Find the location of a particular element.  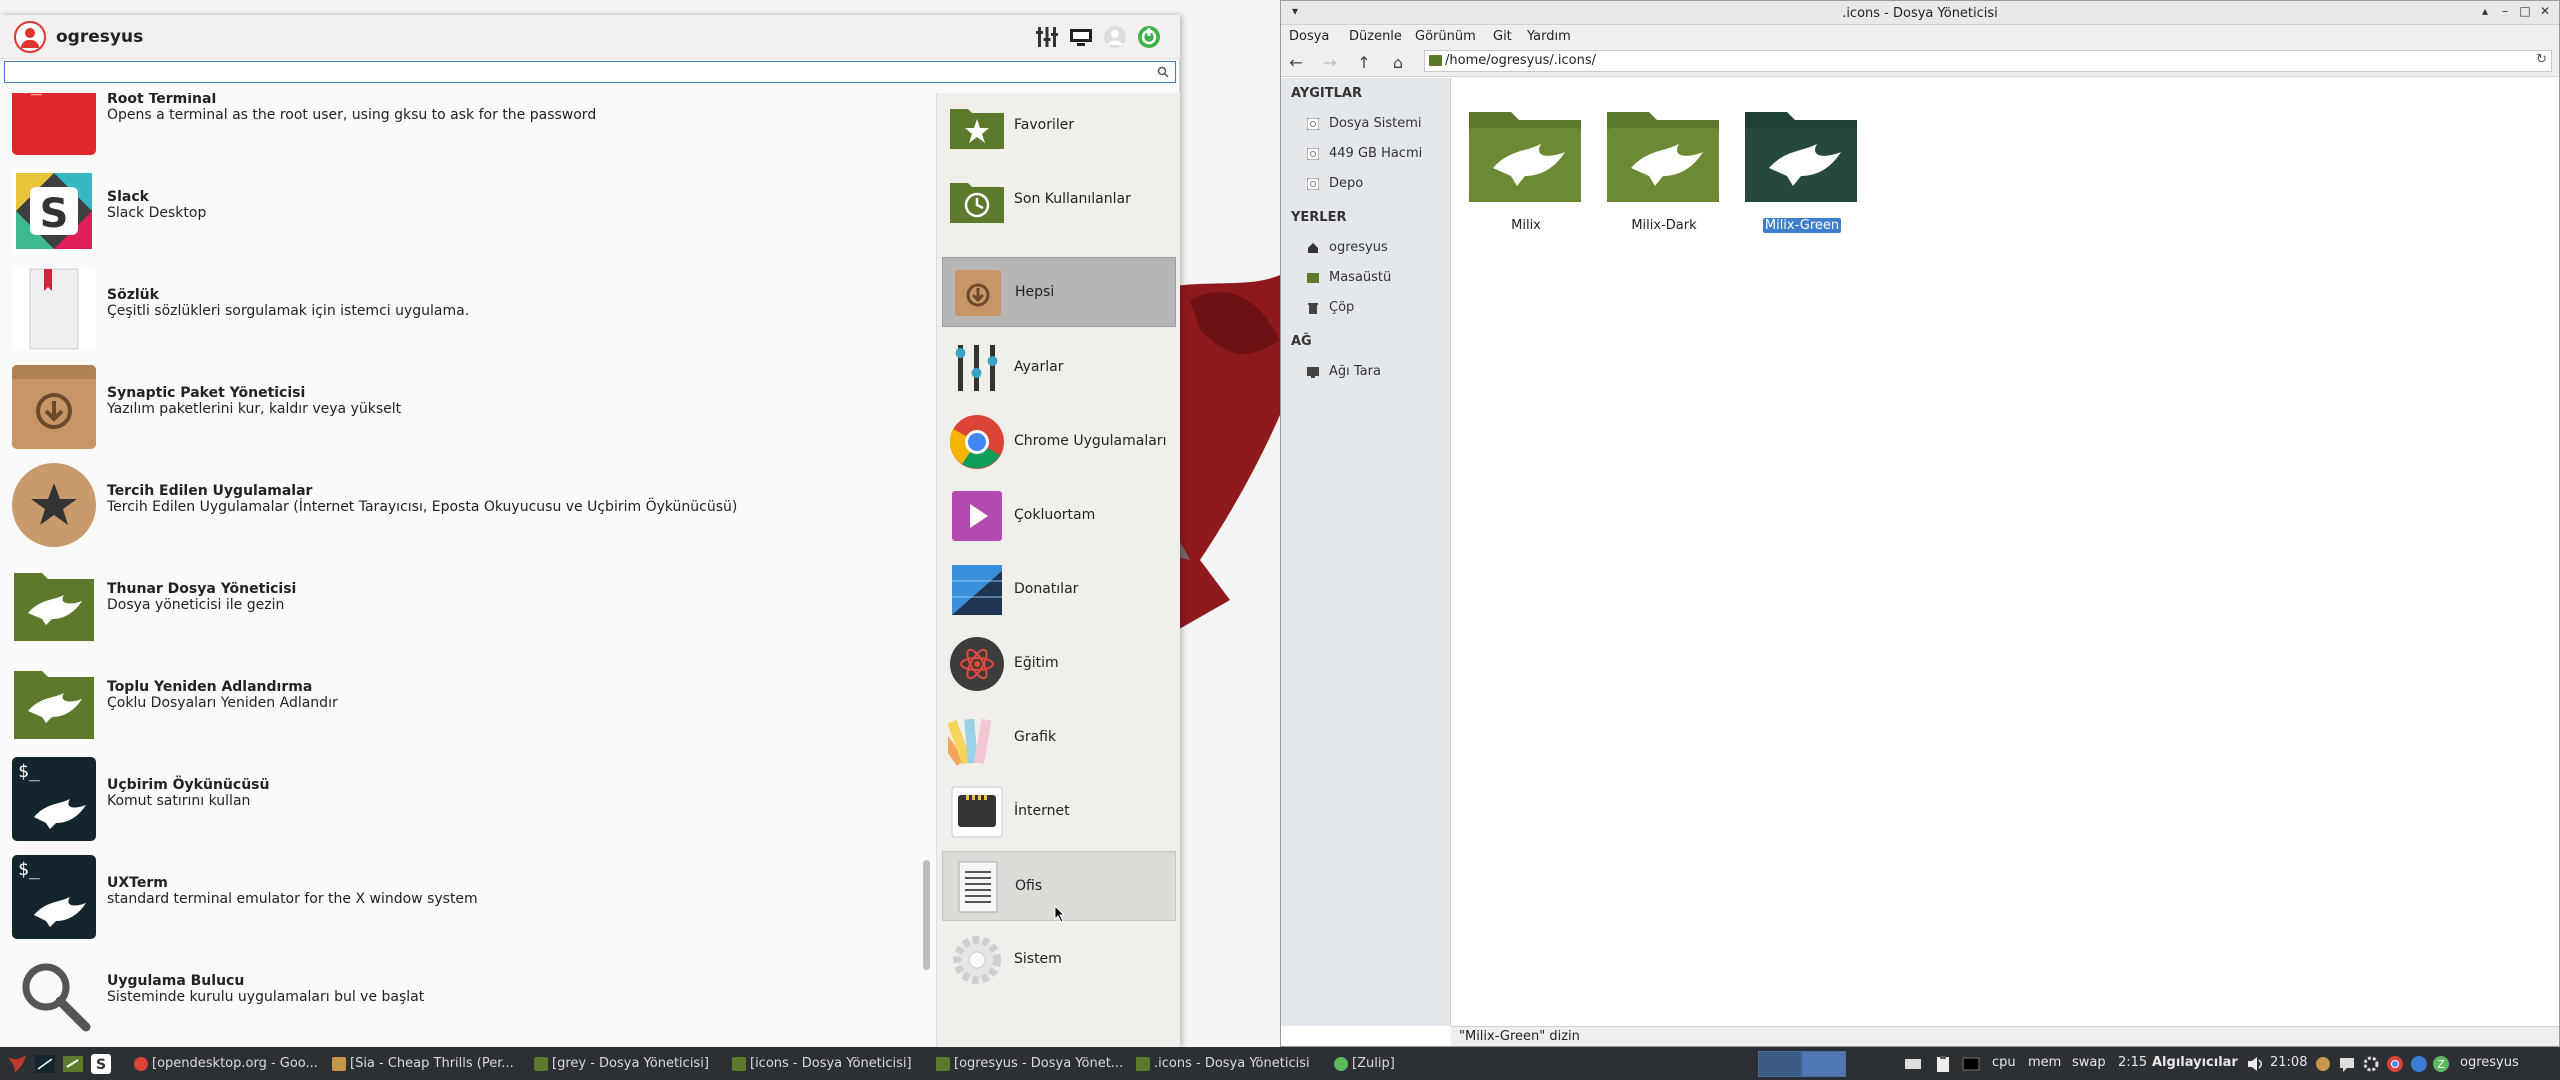

app-list-scroll-thumb is located at coordinates (926, 915).